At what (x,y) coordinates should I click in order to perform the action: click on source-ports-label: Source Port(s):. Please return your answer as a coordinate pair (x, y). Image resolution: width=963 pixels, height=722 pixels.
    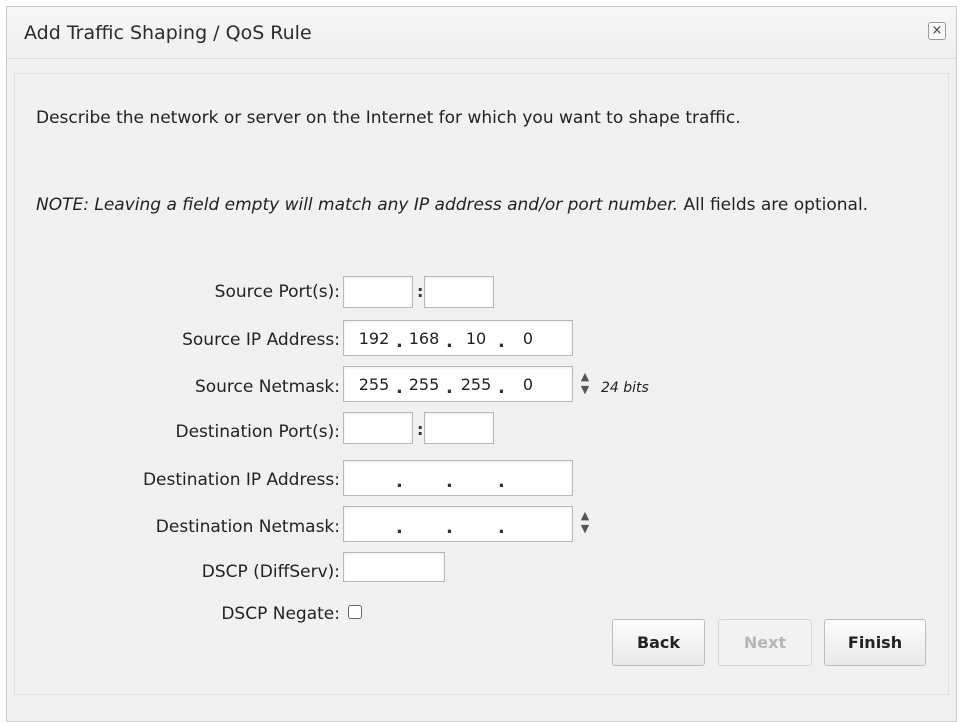
    Looking at the image, I should click on (277, 292).